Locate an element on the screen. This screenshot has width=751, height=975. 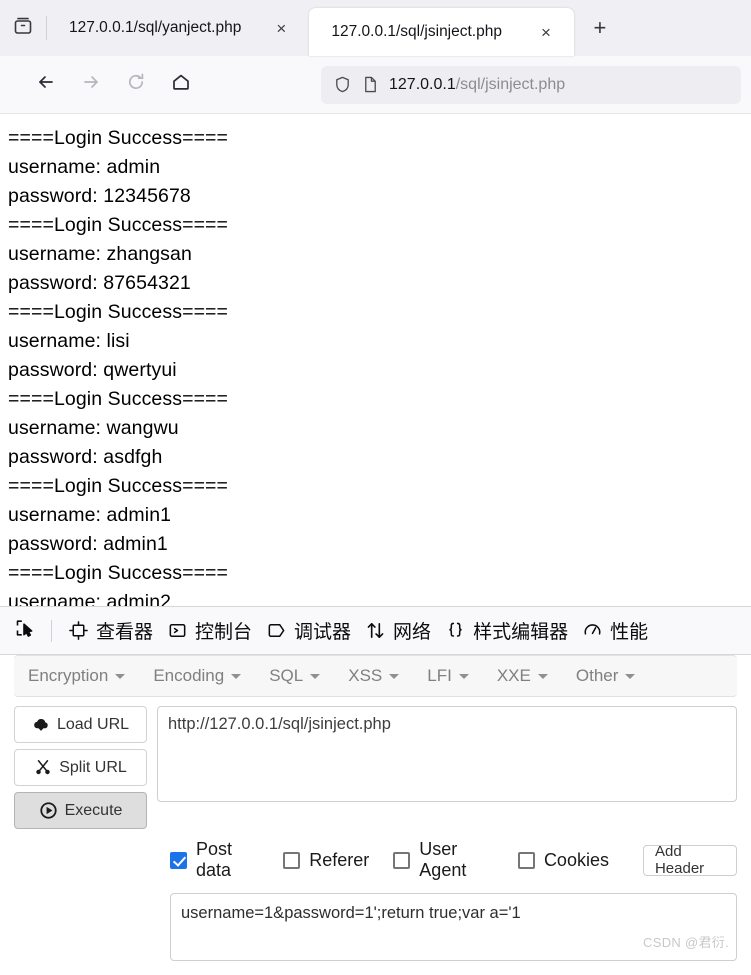
page-line: username: admin2 is located at coordinates (90, 598).